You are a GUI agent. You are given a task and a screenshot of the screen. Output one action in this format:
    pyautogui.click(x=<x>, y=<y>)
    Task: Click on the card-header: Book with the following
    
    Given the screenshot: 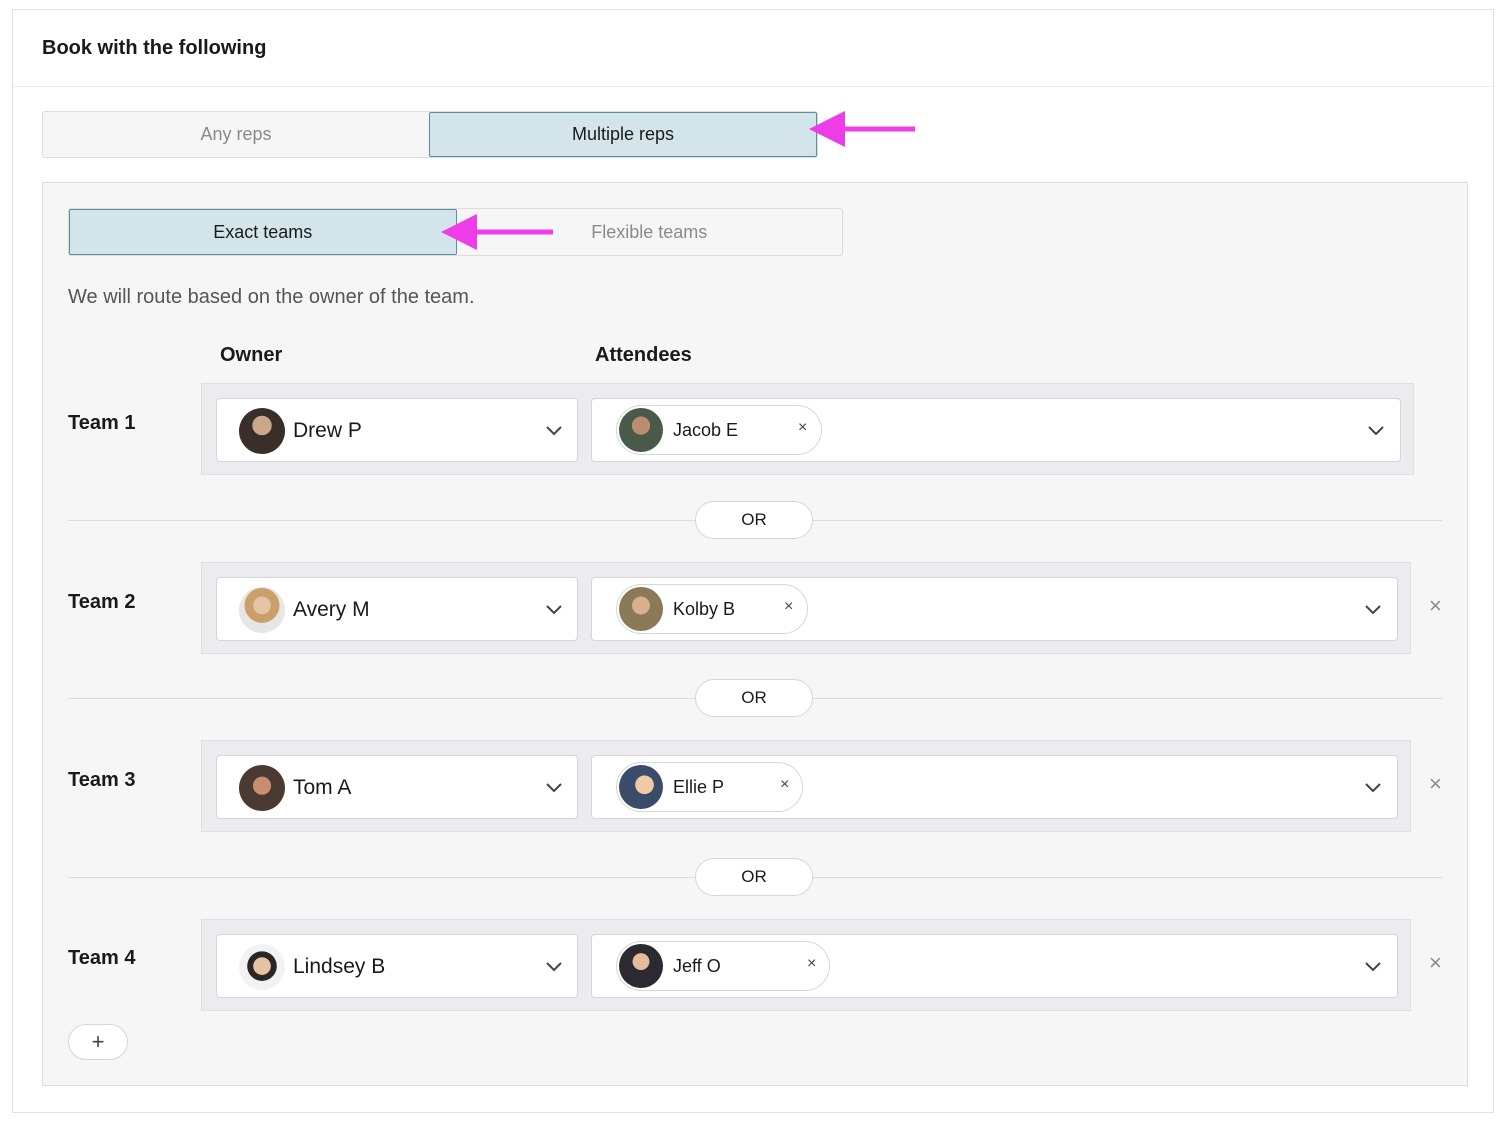 What is the action you would take?
    pyautogui.click(x=753, y=48)
    